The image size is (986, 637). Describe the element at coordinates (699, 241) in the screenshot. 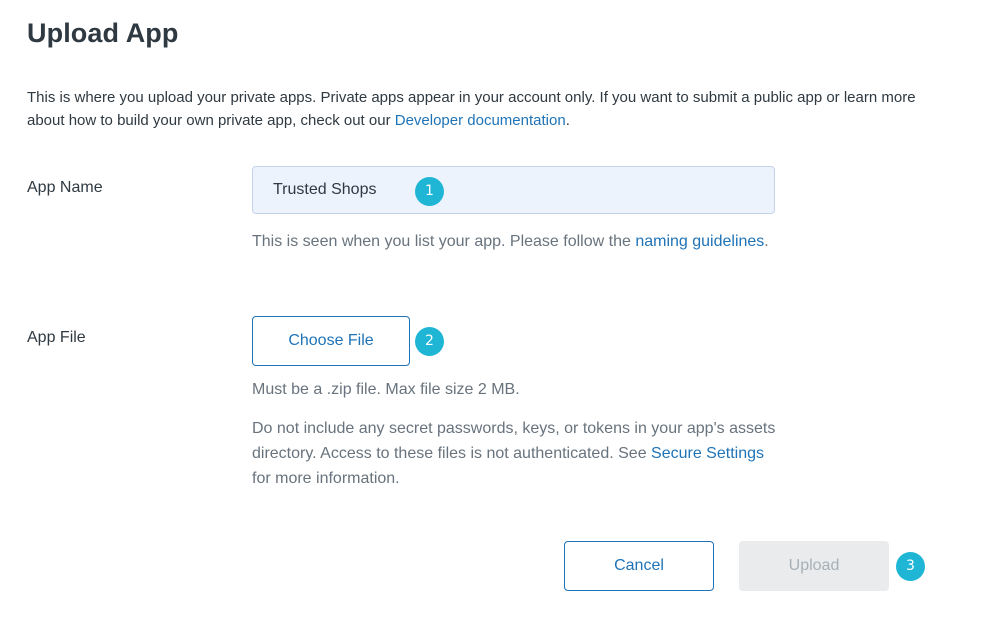

I see `naming-guidelines-link: naming guidelines` at that location.